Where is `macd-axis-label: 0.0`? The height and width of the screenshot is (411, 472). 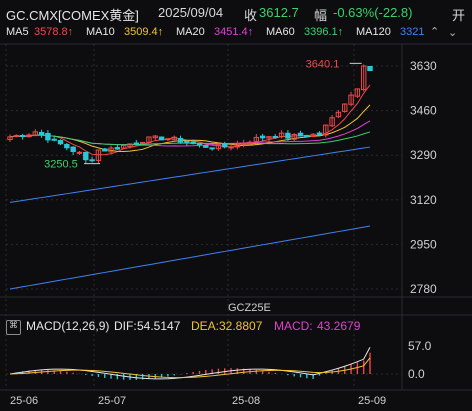 macd-axis-label: 0.0 is located at coordinates (416, 374).